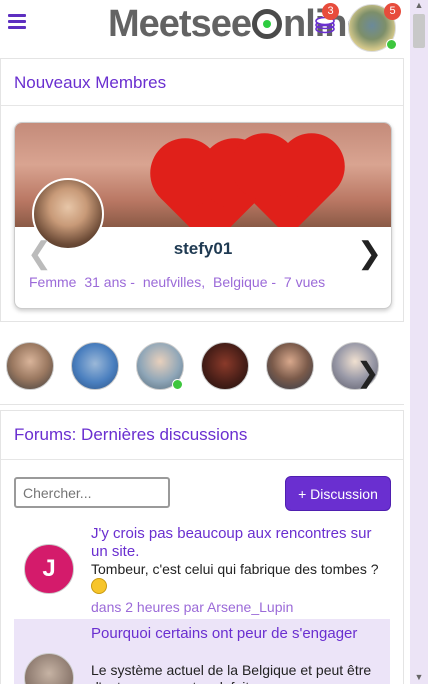  What do you see at coordinates (192, 607) in the screenshot?
I see `thread-meta: dans 2 heures par Arsene_Lupin` at bounding box center [192, 607].